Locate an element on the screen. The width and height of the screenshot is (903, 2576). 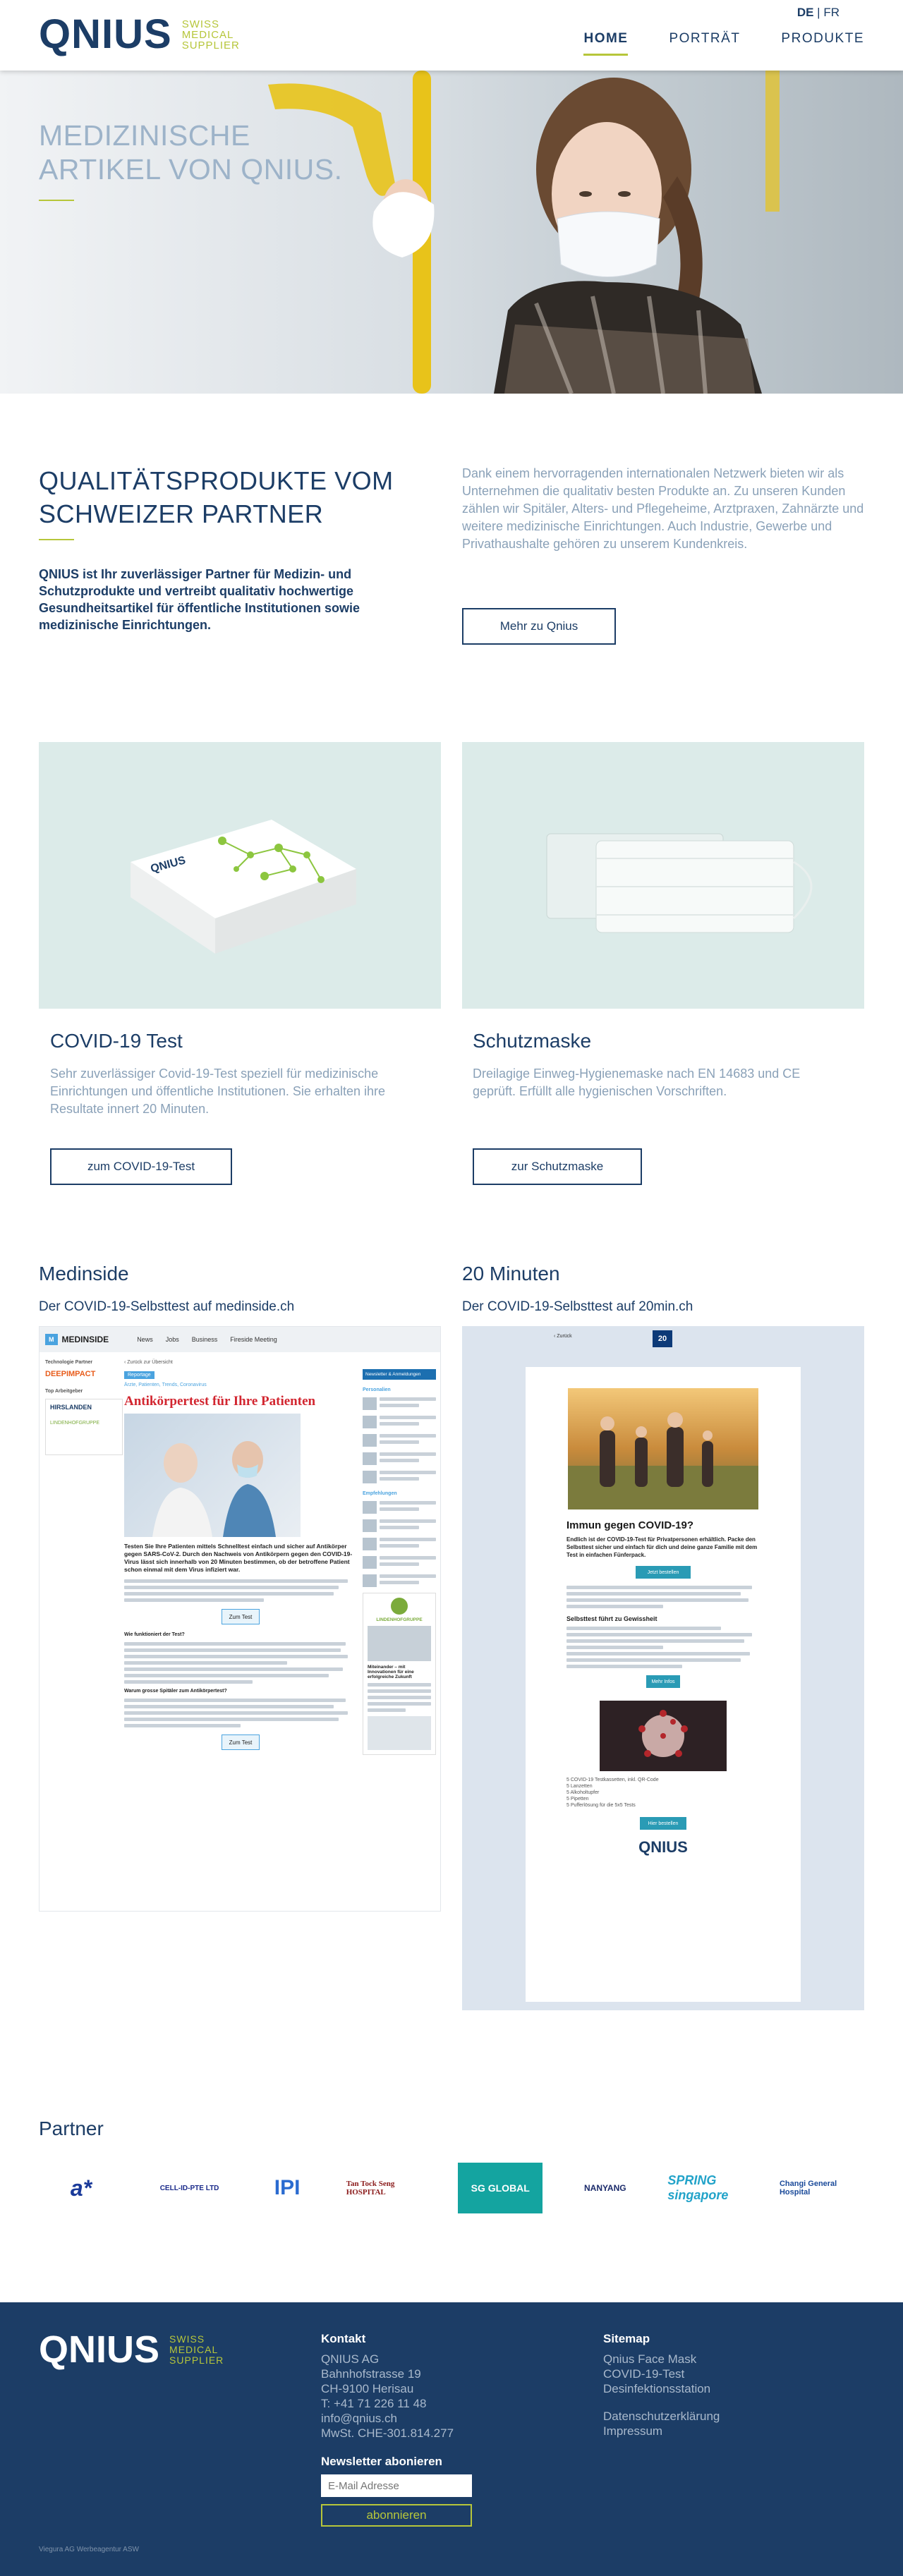
press-link-medinside: Der COVID-19-Selbsttest auf medinside.ch is located at coordinates (166, 1307).